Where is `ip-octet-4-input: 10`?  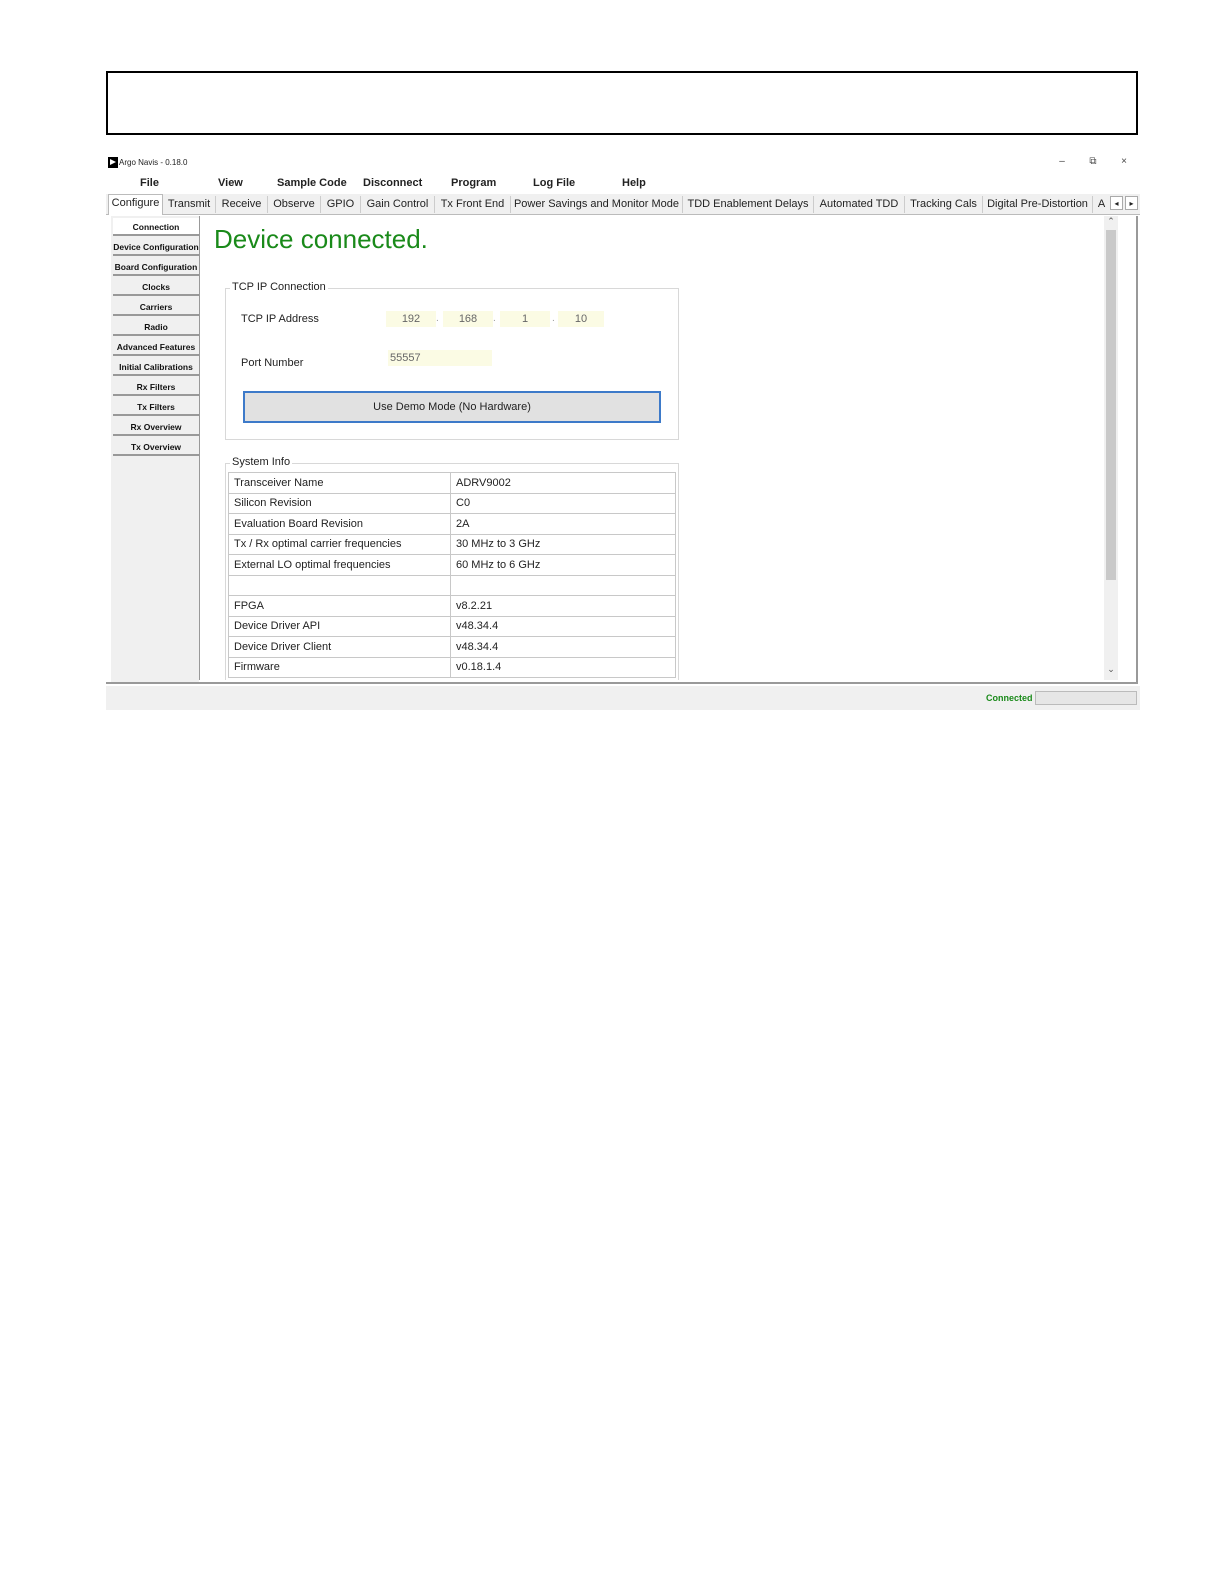 ip-octet-4-input: 10 is located at coordinates (581, 319).